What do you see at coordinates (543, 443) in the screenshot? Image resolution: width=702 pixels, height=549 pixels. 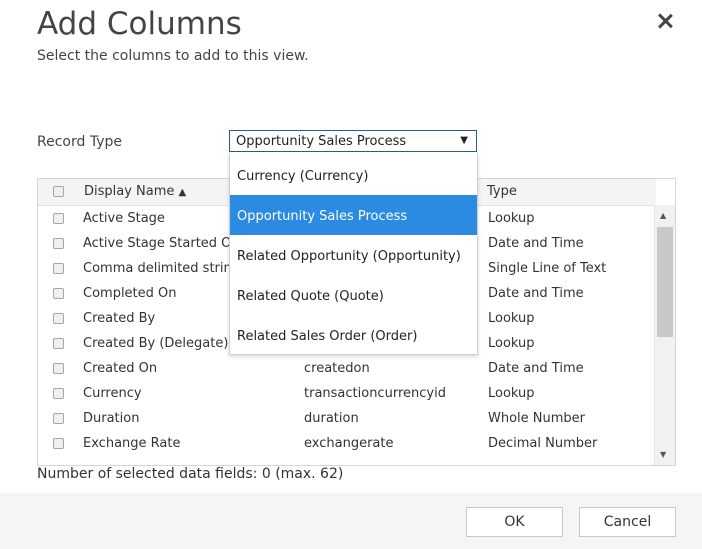 I see `row-type: Decimal Number` at bounding box center [543, 443].